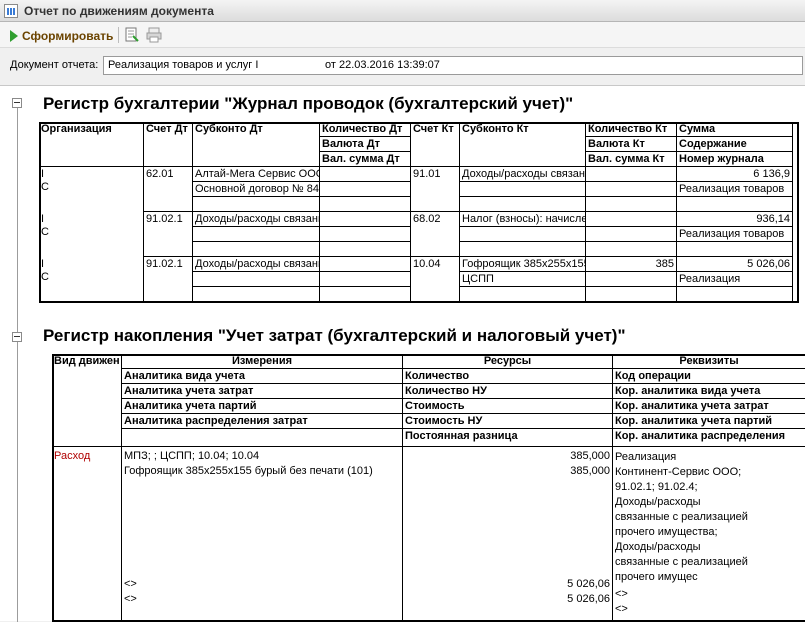 Image resolution: width=805 pixels, height=622 pixels. I want to click on document-field-value: Реализация товаров и услуг I, so click(183, 65).